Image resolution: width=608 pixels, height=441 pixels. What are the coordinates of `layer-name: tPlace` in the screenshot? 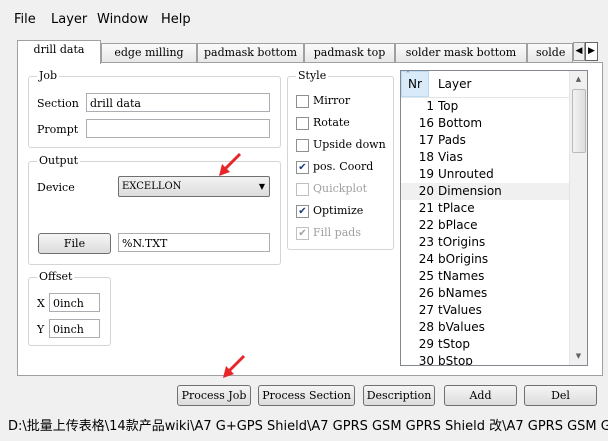 It's located at (456, 208).